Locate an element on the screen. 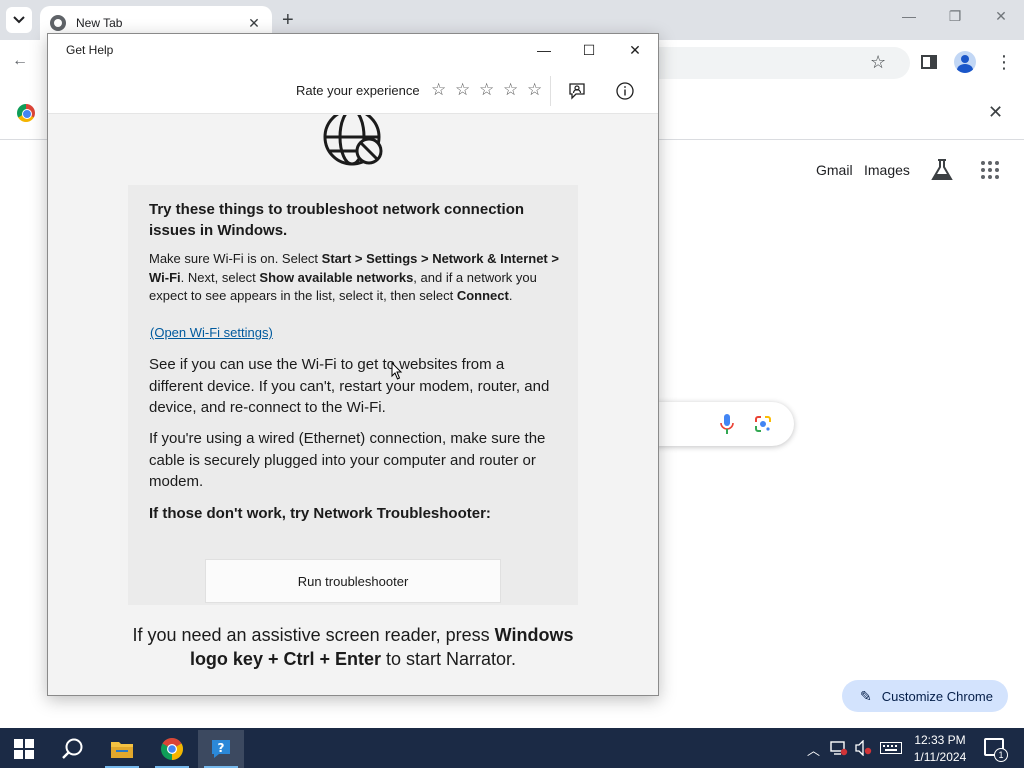 This screenshot has height=768, width=1024. labs-icon is located at coordinates (942, 170).